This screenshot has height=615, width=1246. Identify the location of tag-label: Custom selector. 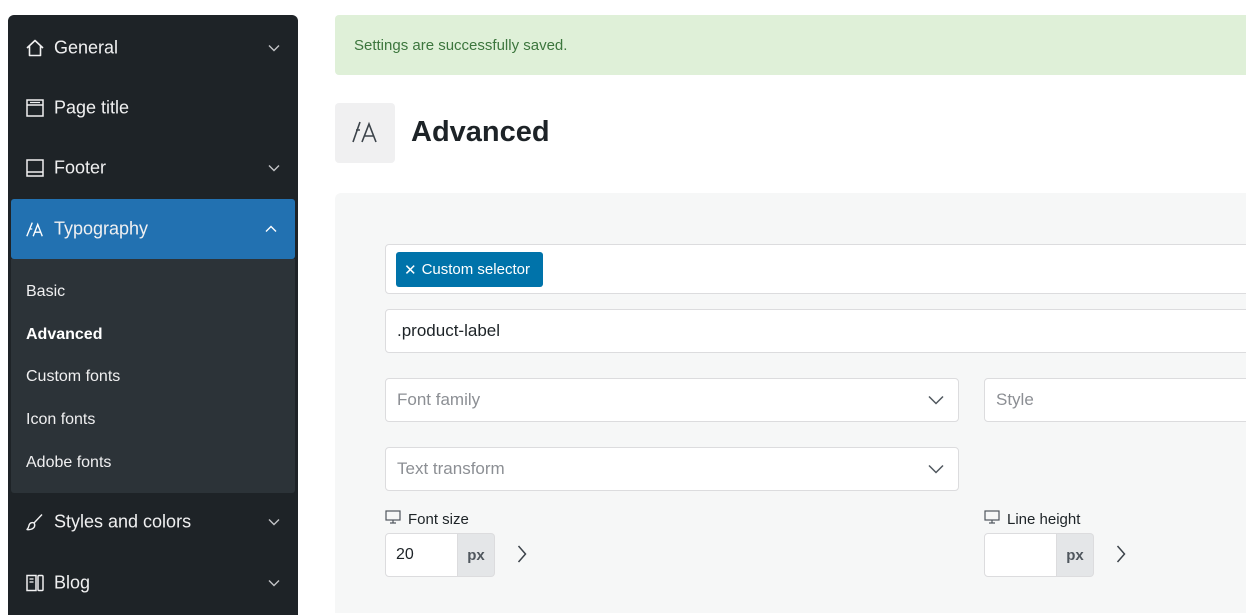
(475, 269).